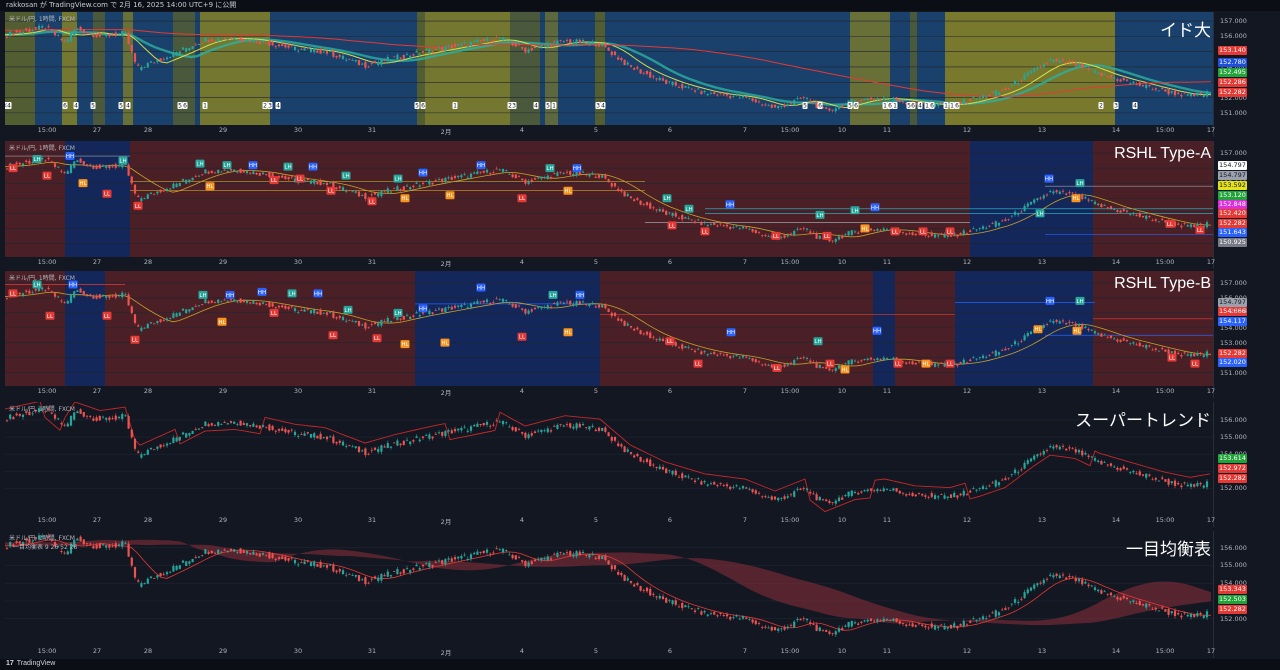  I want to click on swing-text: LH, so click(36, 285).